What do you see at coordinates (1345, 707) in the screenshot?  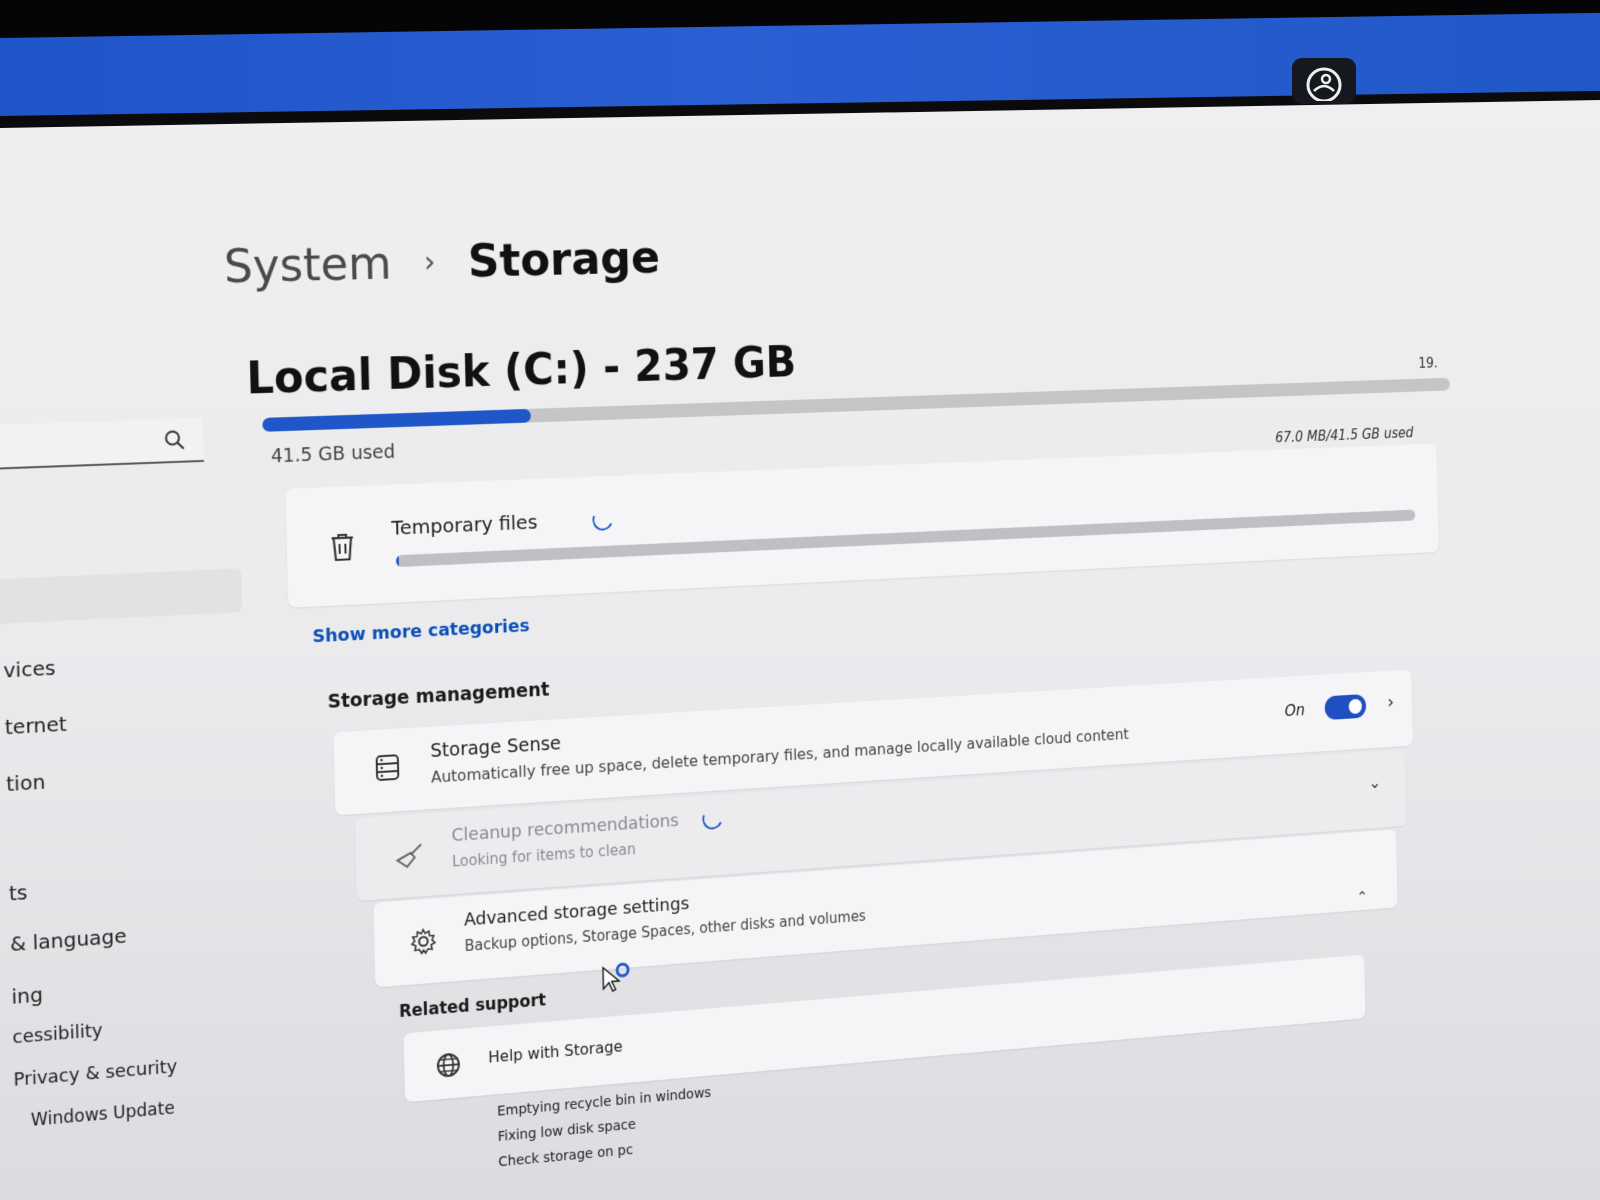 I see `storage-sense-toggle` at bounding box center [1345, 707].